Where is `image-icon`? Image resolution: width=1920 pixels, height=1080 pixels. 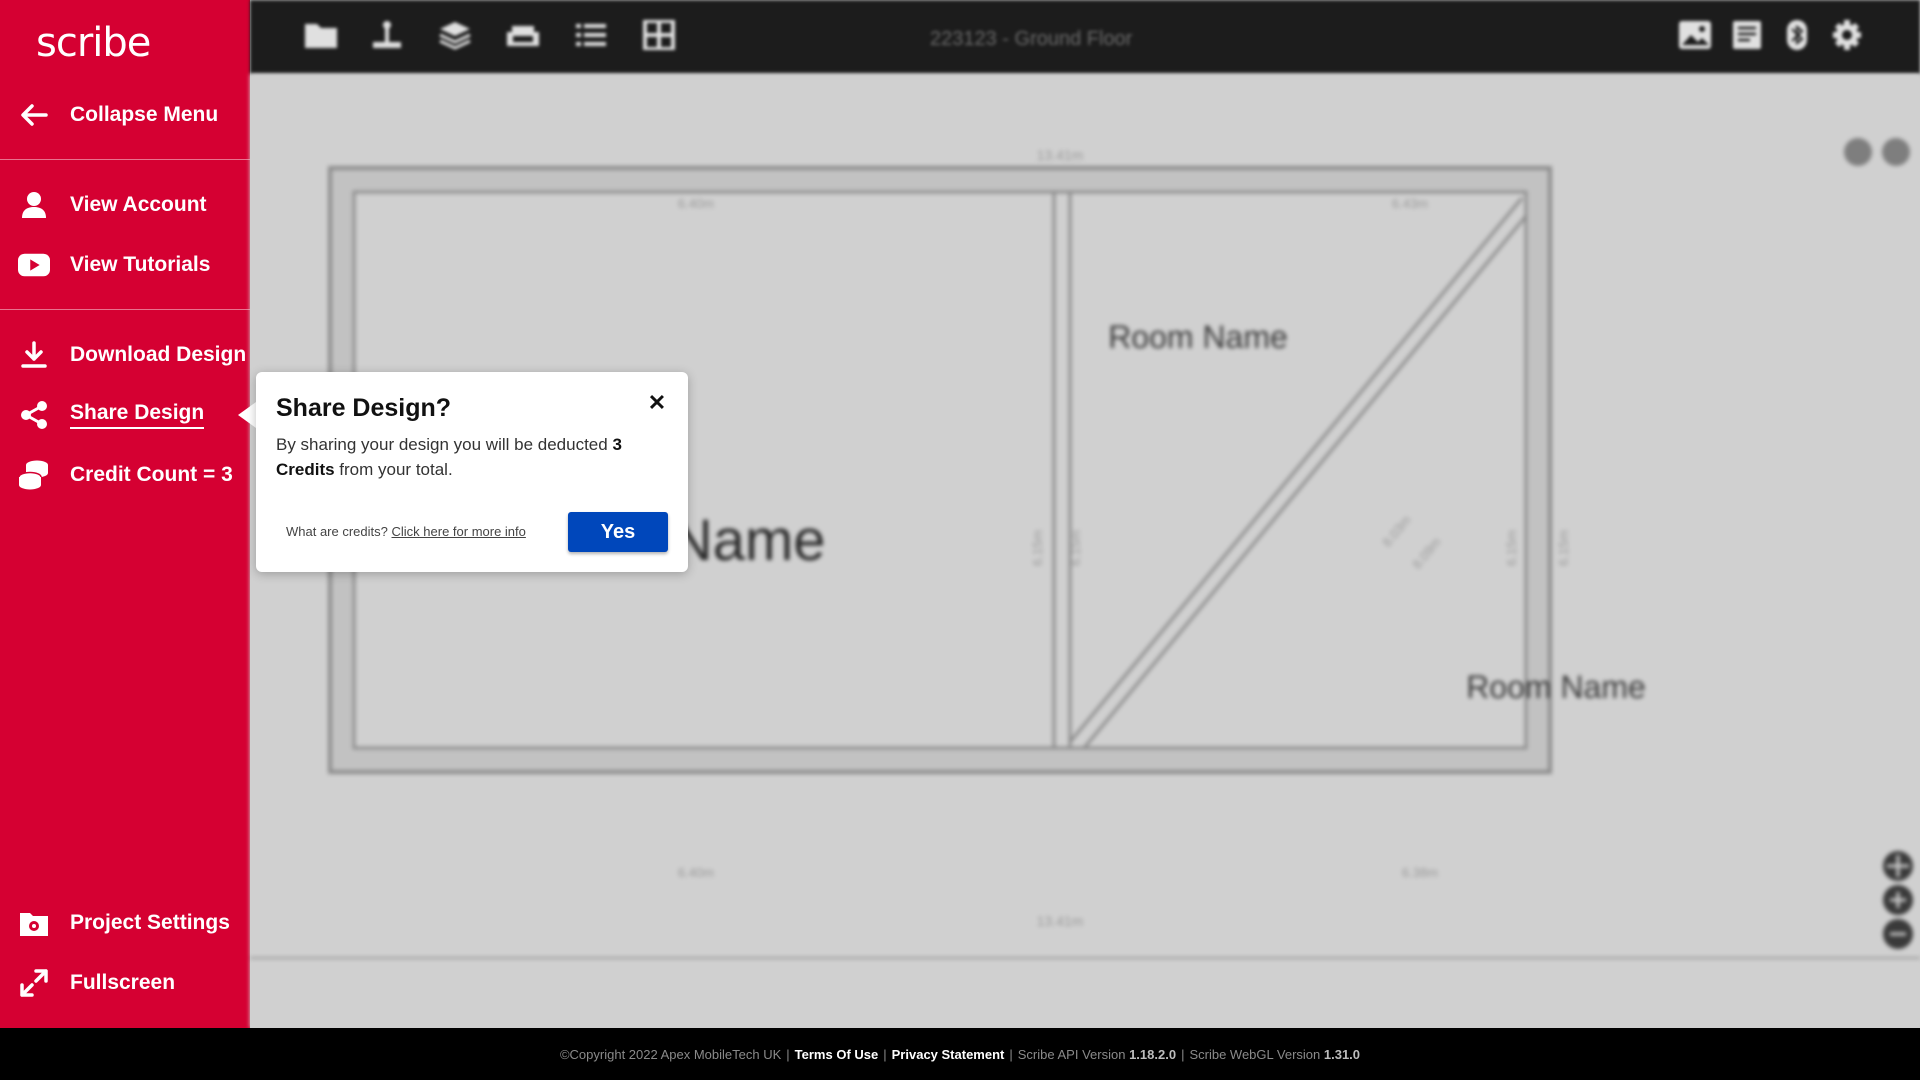 image-icon is located at coordinates (1695, 35).